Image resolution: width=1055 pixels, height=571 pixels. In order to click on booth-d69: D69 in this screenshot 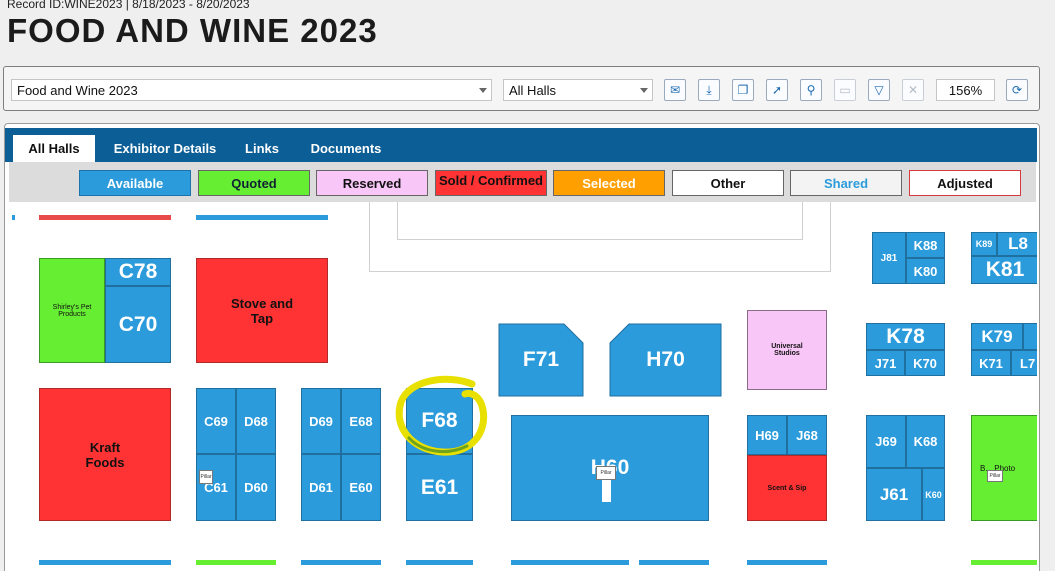, I will do `click(321, 421)`.